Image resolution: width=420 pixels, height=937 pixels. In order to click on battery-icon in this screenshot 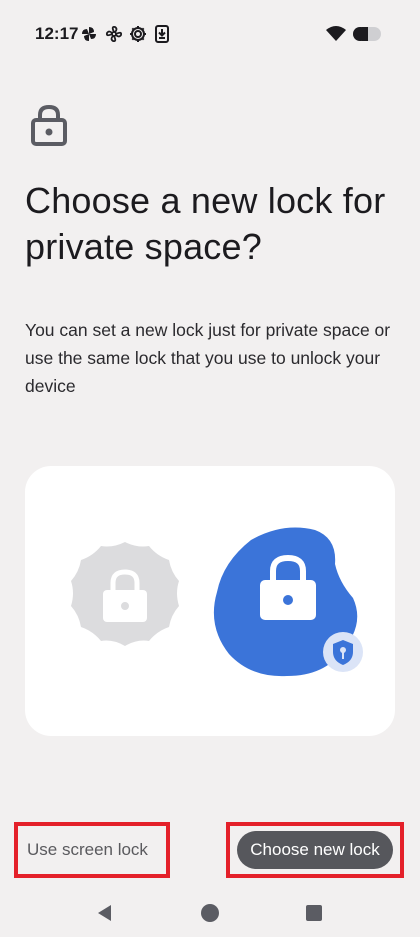, I will do `click(367, 34)`.